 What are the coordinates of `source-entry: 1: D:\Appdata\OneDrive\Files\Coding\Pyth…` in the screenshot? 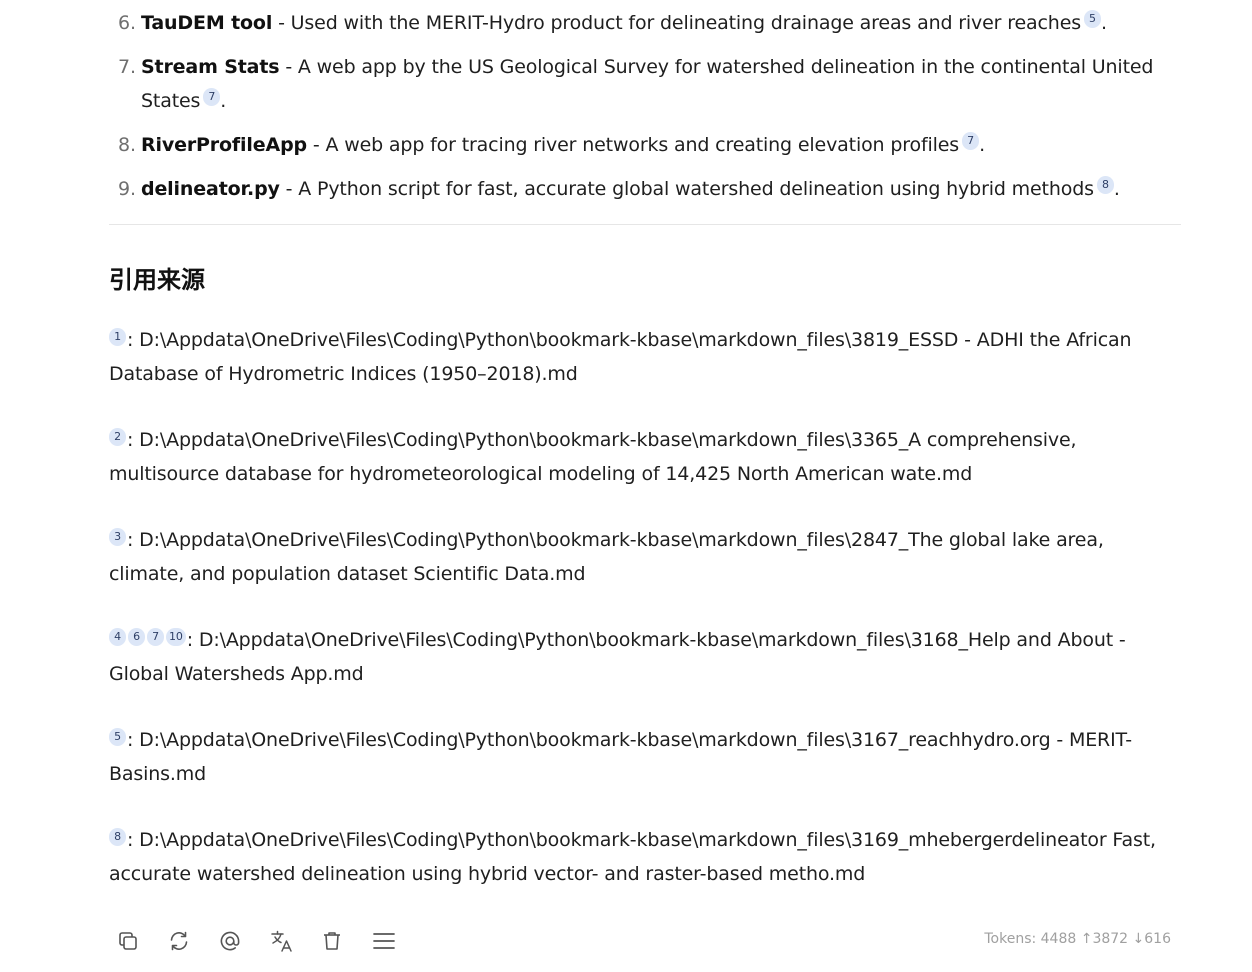 It's located at (645, 357).